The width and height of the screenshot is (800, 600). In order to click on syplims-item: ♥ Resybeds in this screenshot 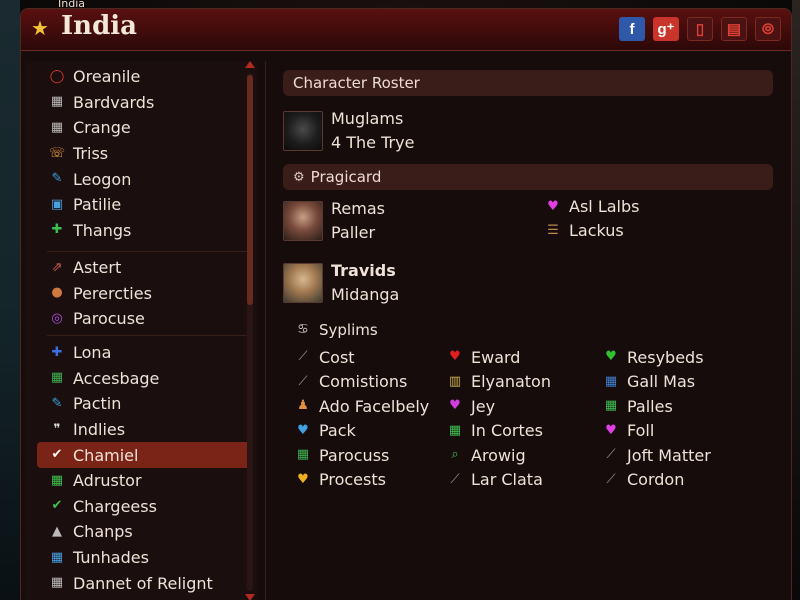, I will do `click(683, 357)`.